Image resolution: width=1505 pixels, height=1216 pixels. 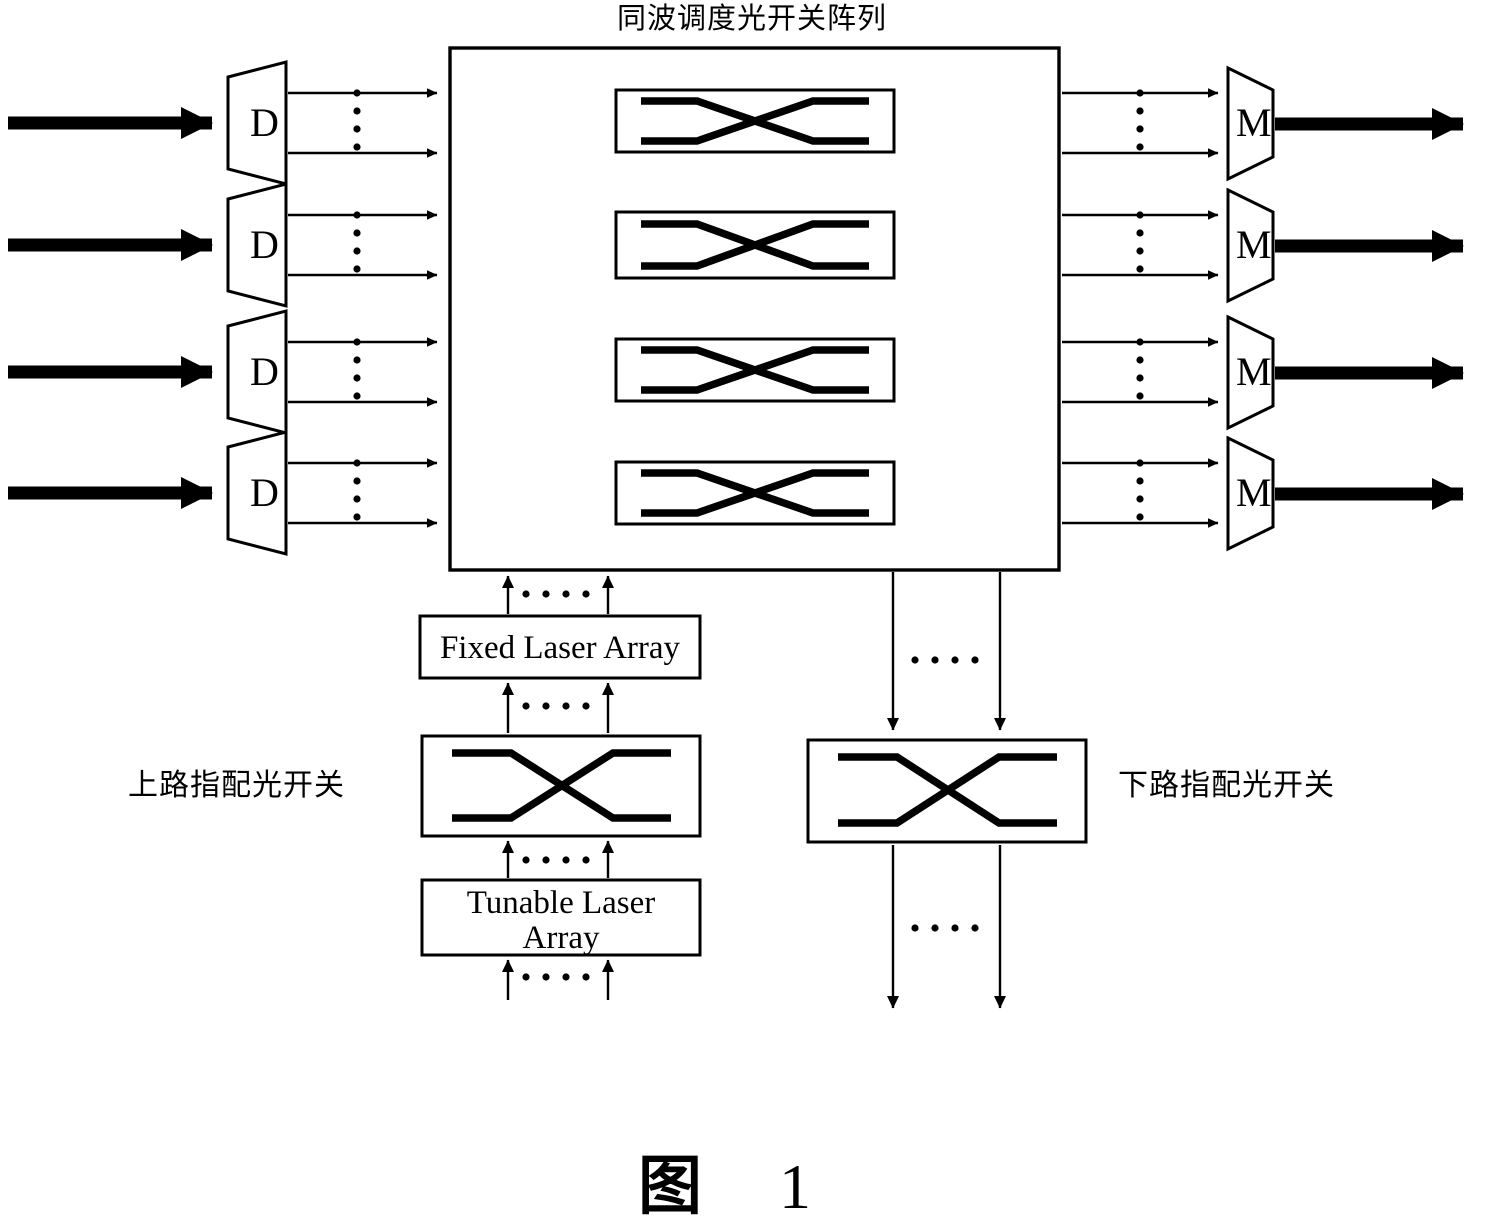 I want to click on add-path-fixed-to-main, so click(x=558, y=594).